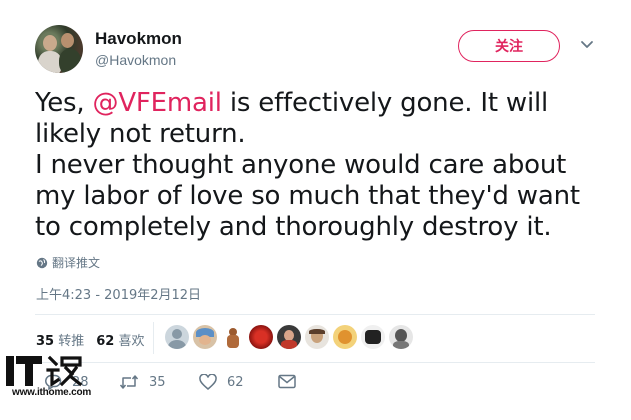 This screenshot has width=631, height=420. I want to click on translate-label: 翻译推文, so click(76, 263).